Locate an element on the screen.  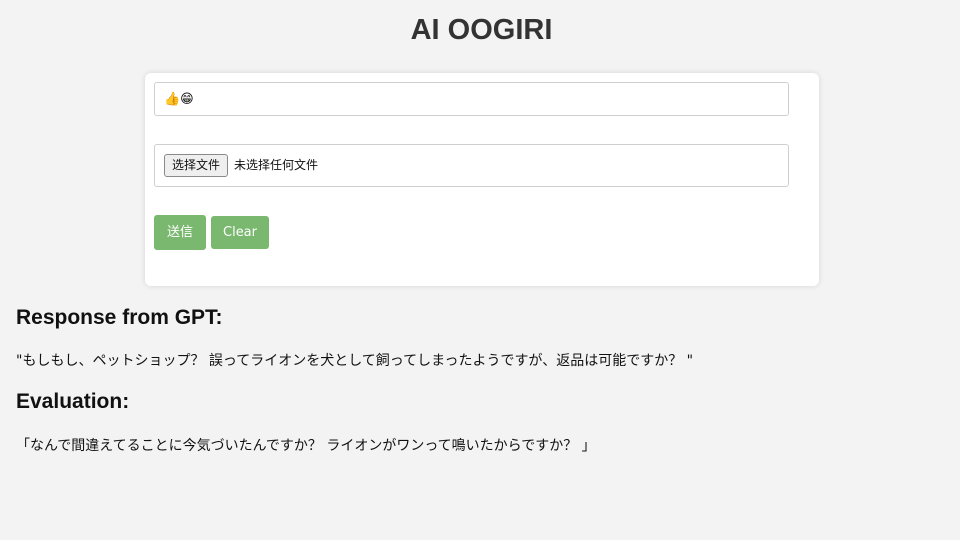
response-heading: Response from GPT: is located at coordinates (119, 317).